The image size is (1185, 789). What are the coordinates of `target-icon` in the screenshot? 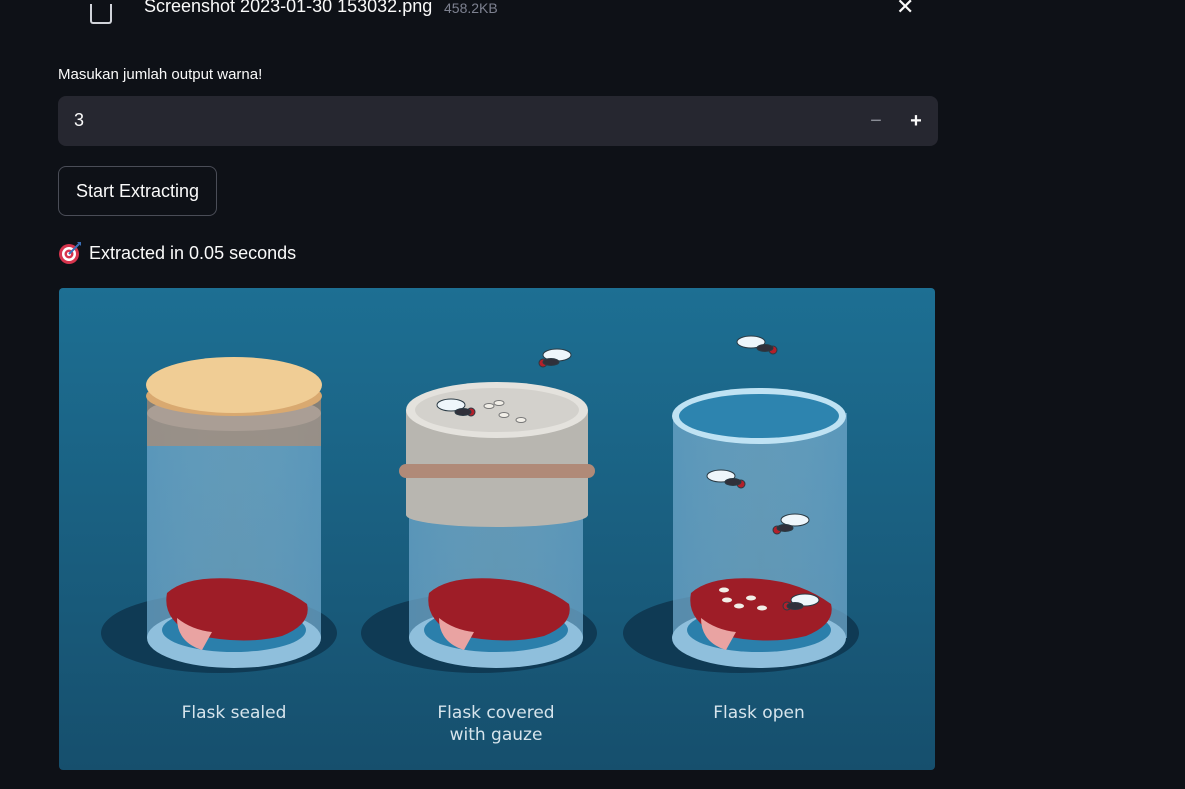 It's located at (70, 253).